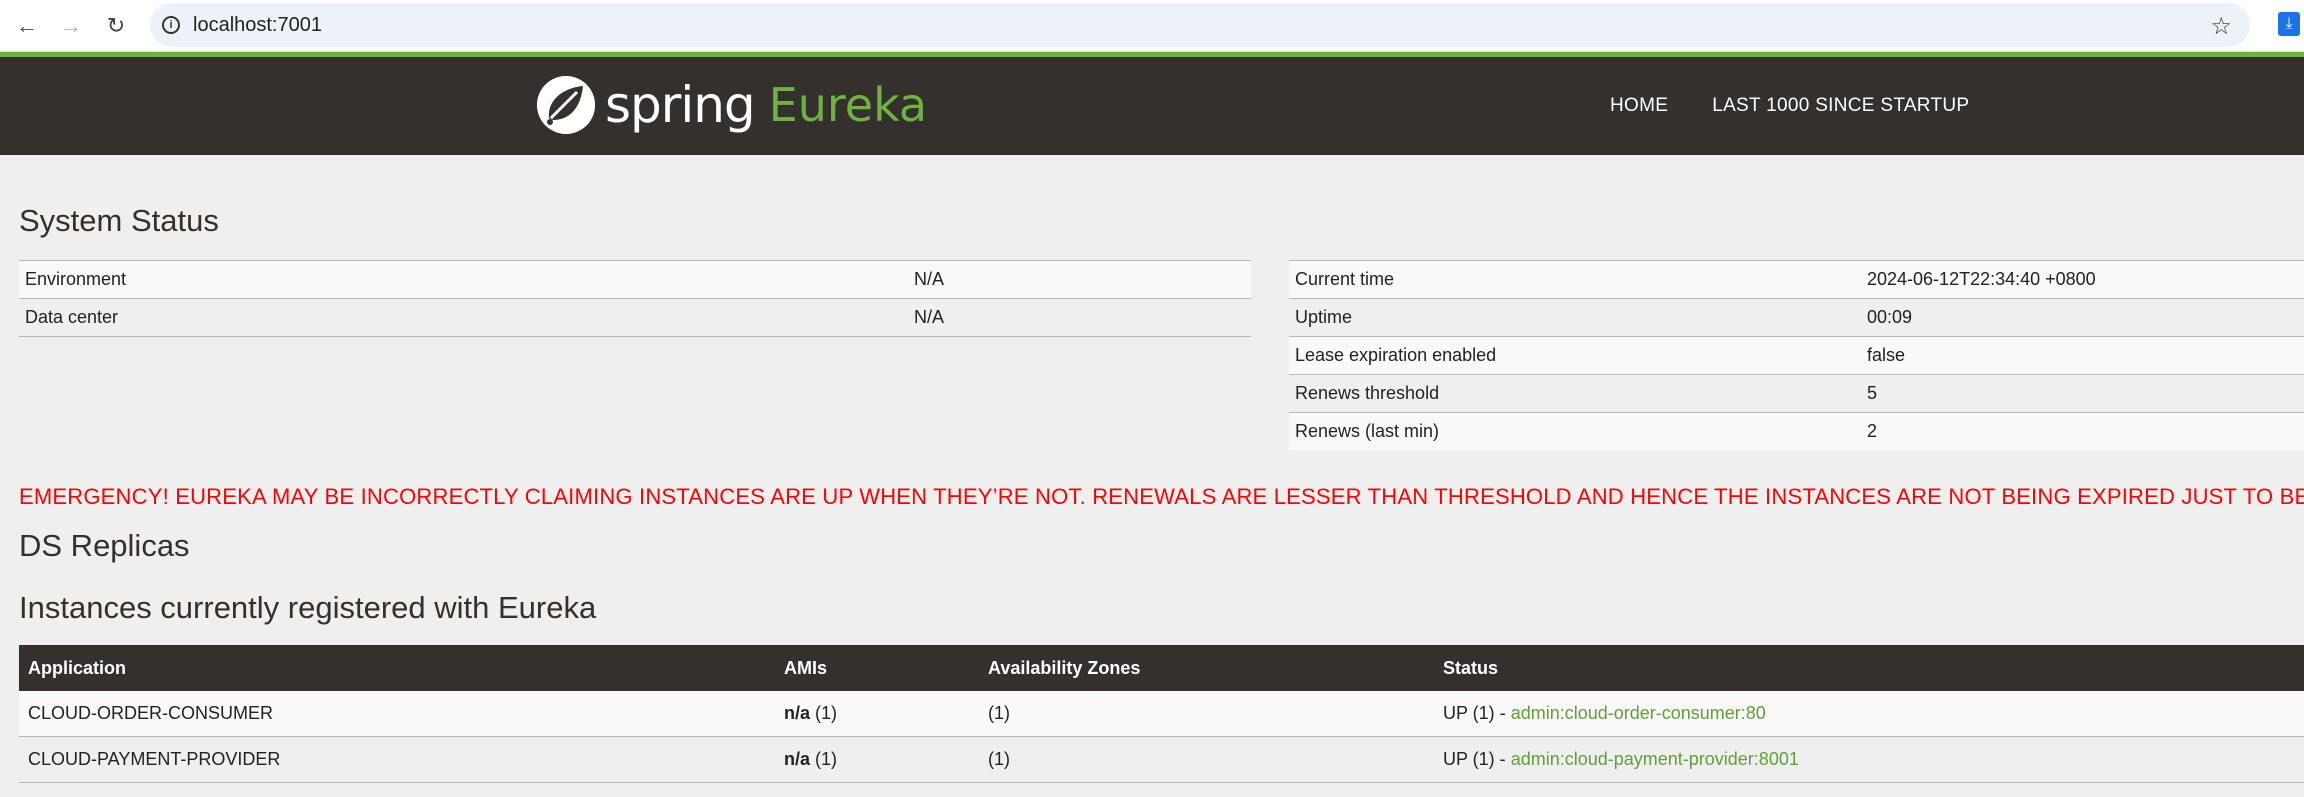  Describe the element at coordinates (1575, 393) in the screenshot. I see `stat-label: Renews threshold` at that location.